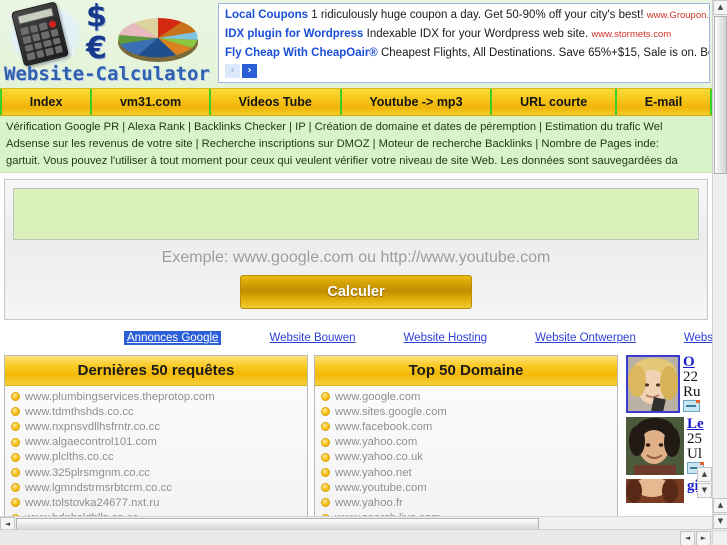 The image size is (727, 545). Describe the element at coordinates (73, 53) in the screenshot. I see `snowflake-icon: ❄` at that location.